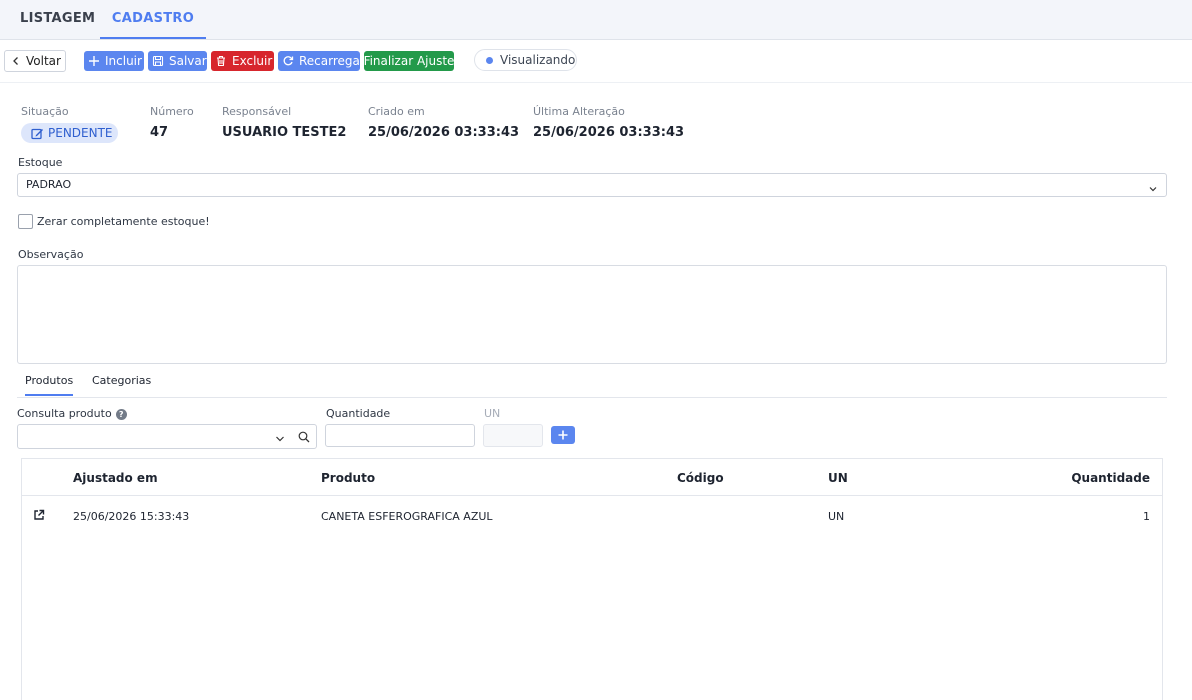 The image size is (1192, 700). What do you see at coordinates (358, 413) in the screenshot?
I see `quantidade-label: Quantidade` at bounding box center [358, 413].